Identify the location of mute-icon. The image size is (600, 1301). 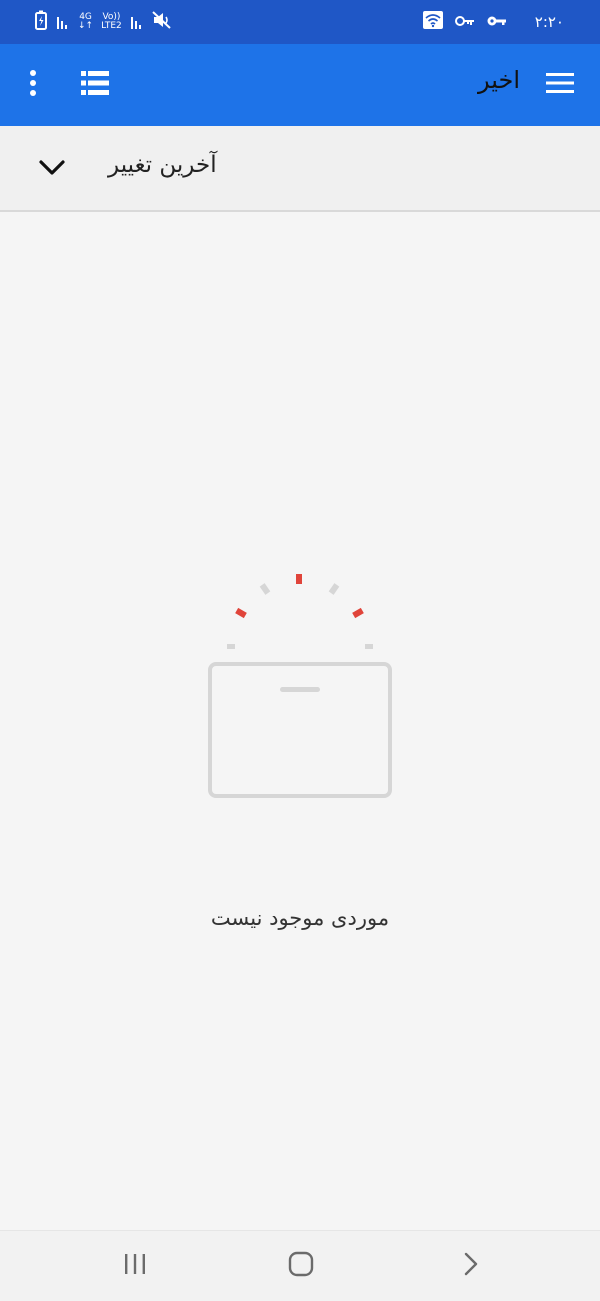
(162, 22).